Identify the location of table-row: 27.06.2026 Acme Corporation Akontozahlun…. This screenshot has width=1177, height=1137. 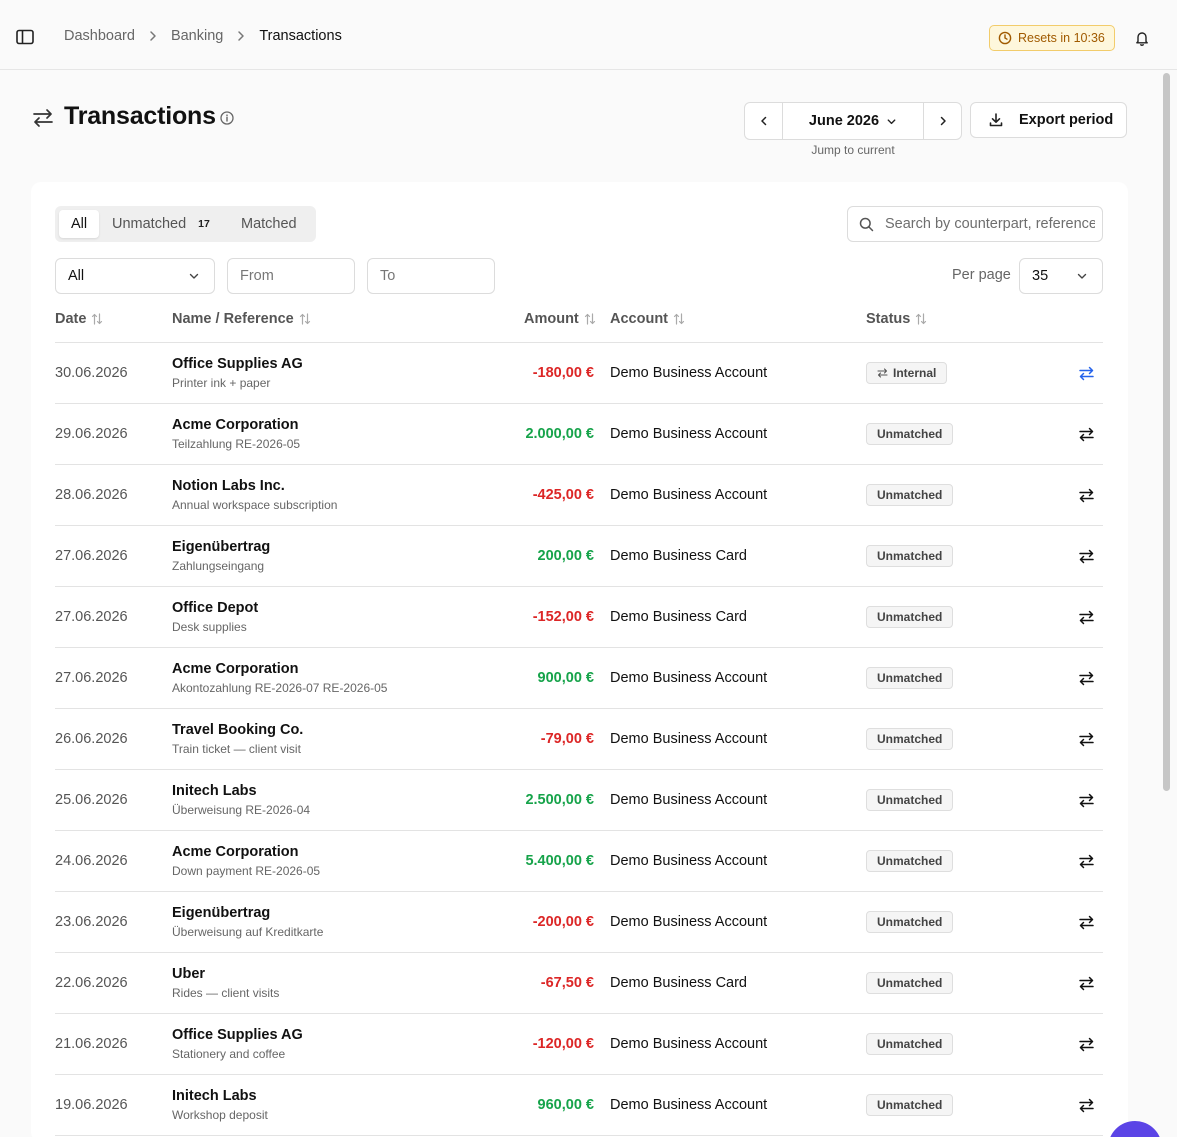
(579, 678).